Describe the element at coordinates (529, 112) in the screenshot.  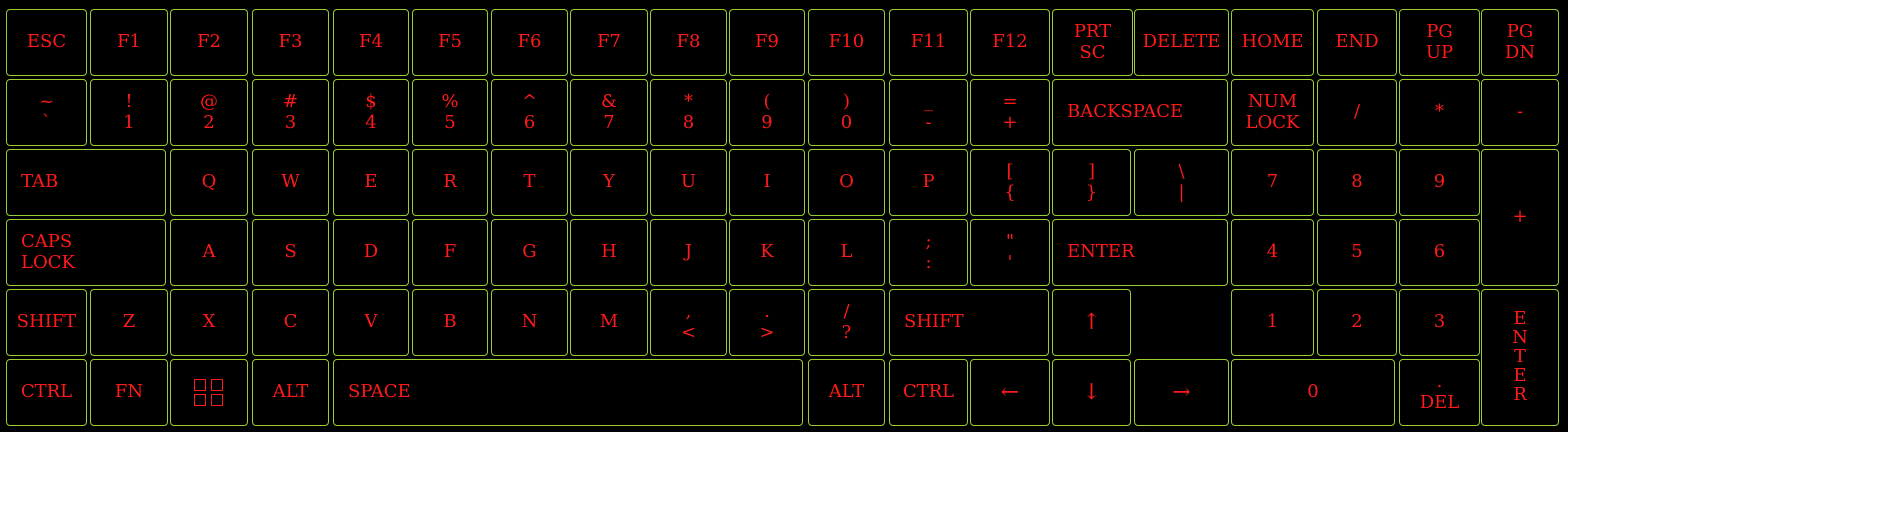
I see `key-6: ^ 6` at that location.